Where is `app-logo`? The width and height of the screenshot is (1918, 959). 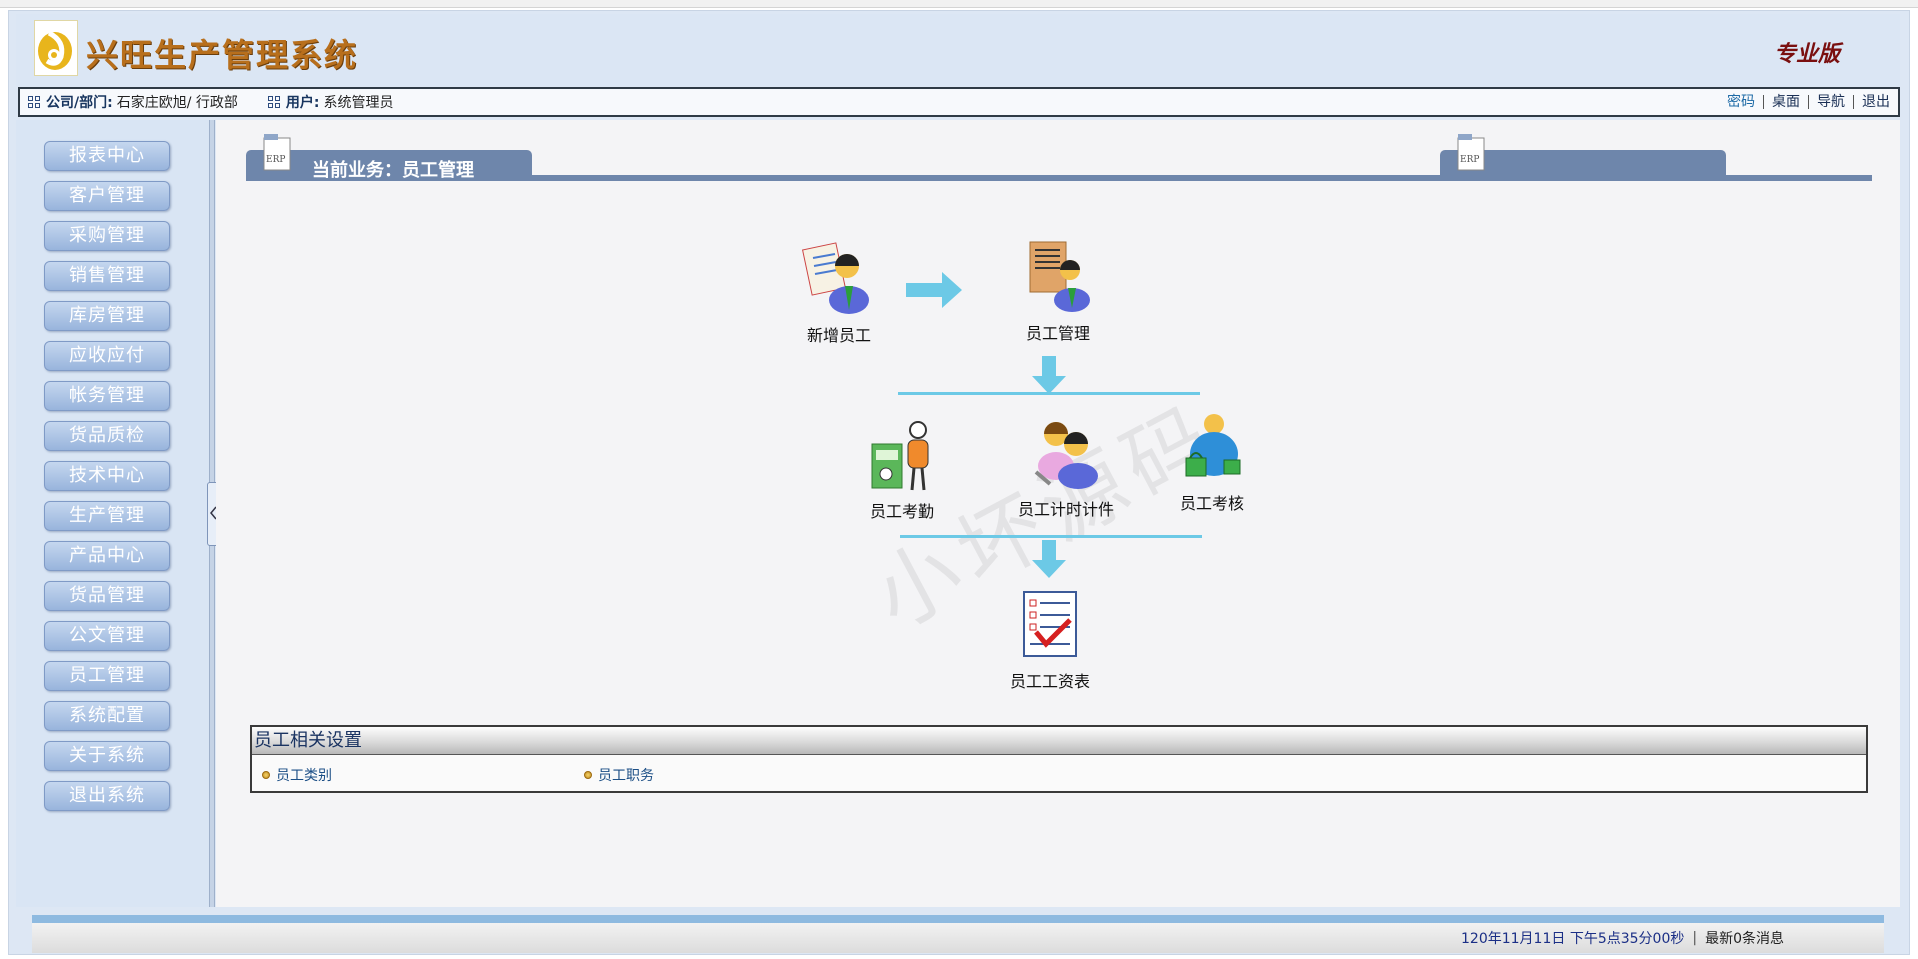 app-logo is located at coordinates (56, 48).